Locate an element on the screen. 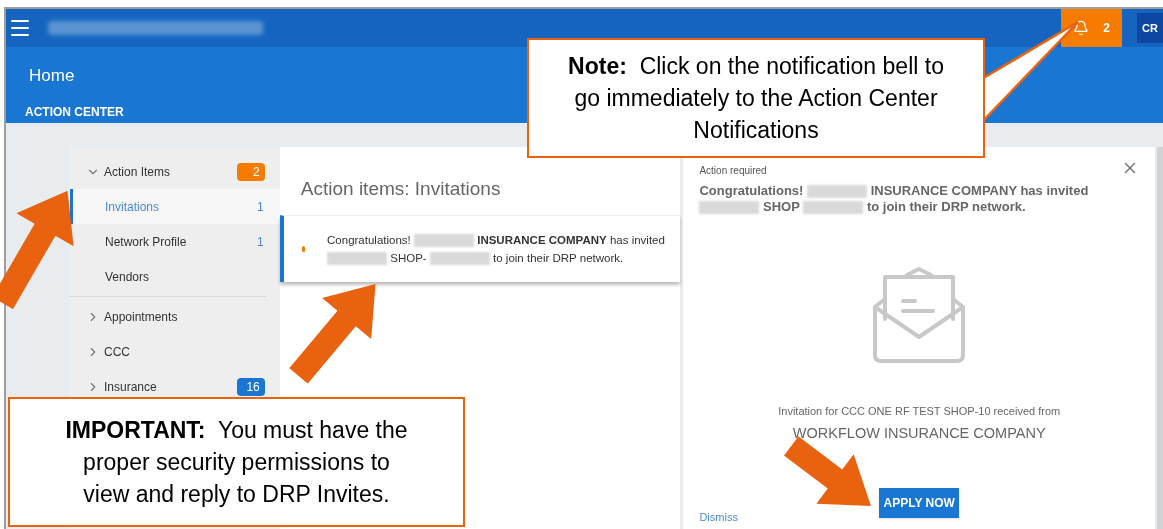 The image size is (1163, 529). count-badge: 16 is located at coordinates (250, 386).